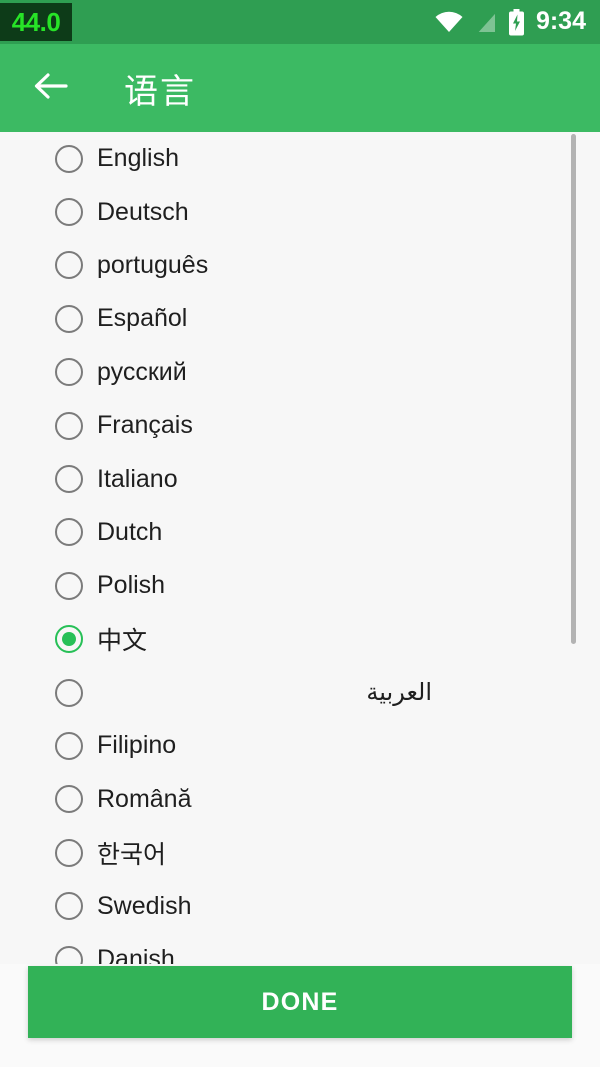 Image resolution: width=600 pixels, height=1067 pixels. I want to click on scrollbar-thumb, so click(573, 389).